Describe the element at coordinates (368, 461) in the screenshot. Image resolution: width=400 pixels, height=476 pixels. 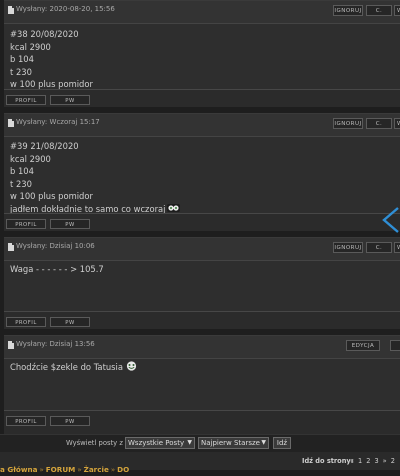
I see `page-link-2: 2` at that location.